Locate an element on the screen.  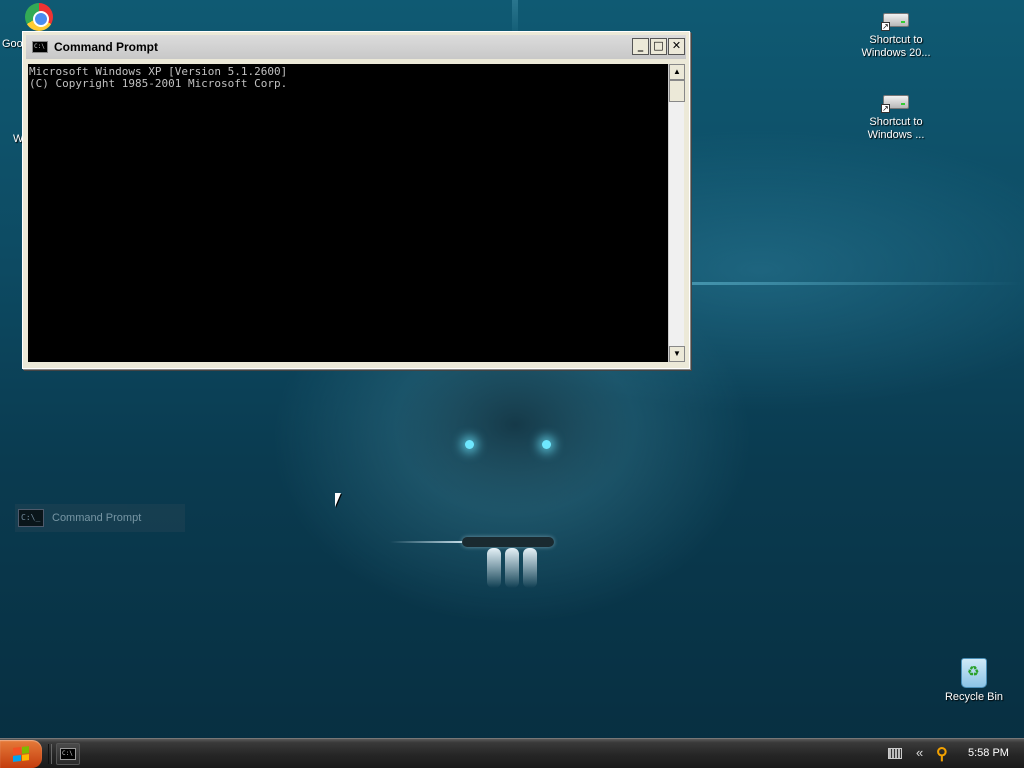
vertical-scrollbar: ▲ ▼ is located at coordinates (676, 213).